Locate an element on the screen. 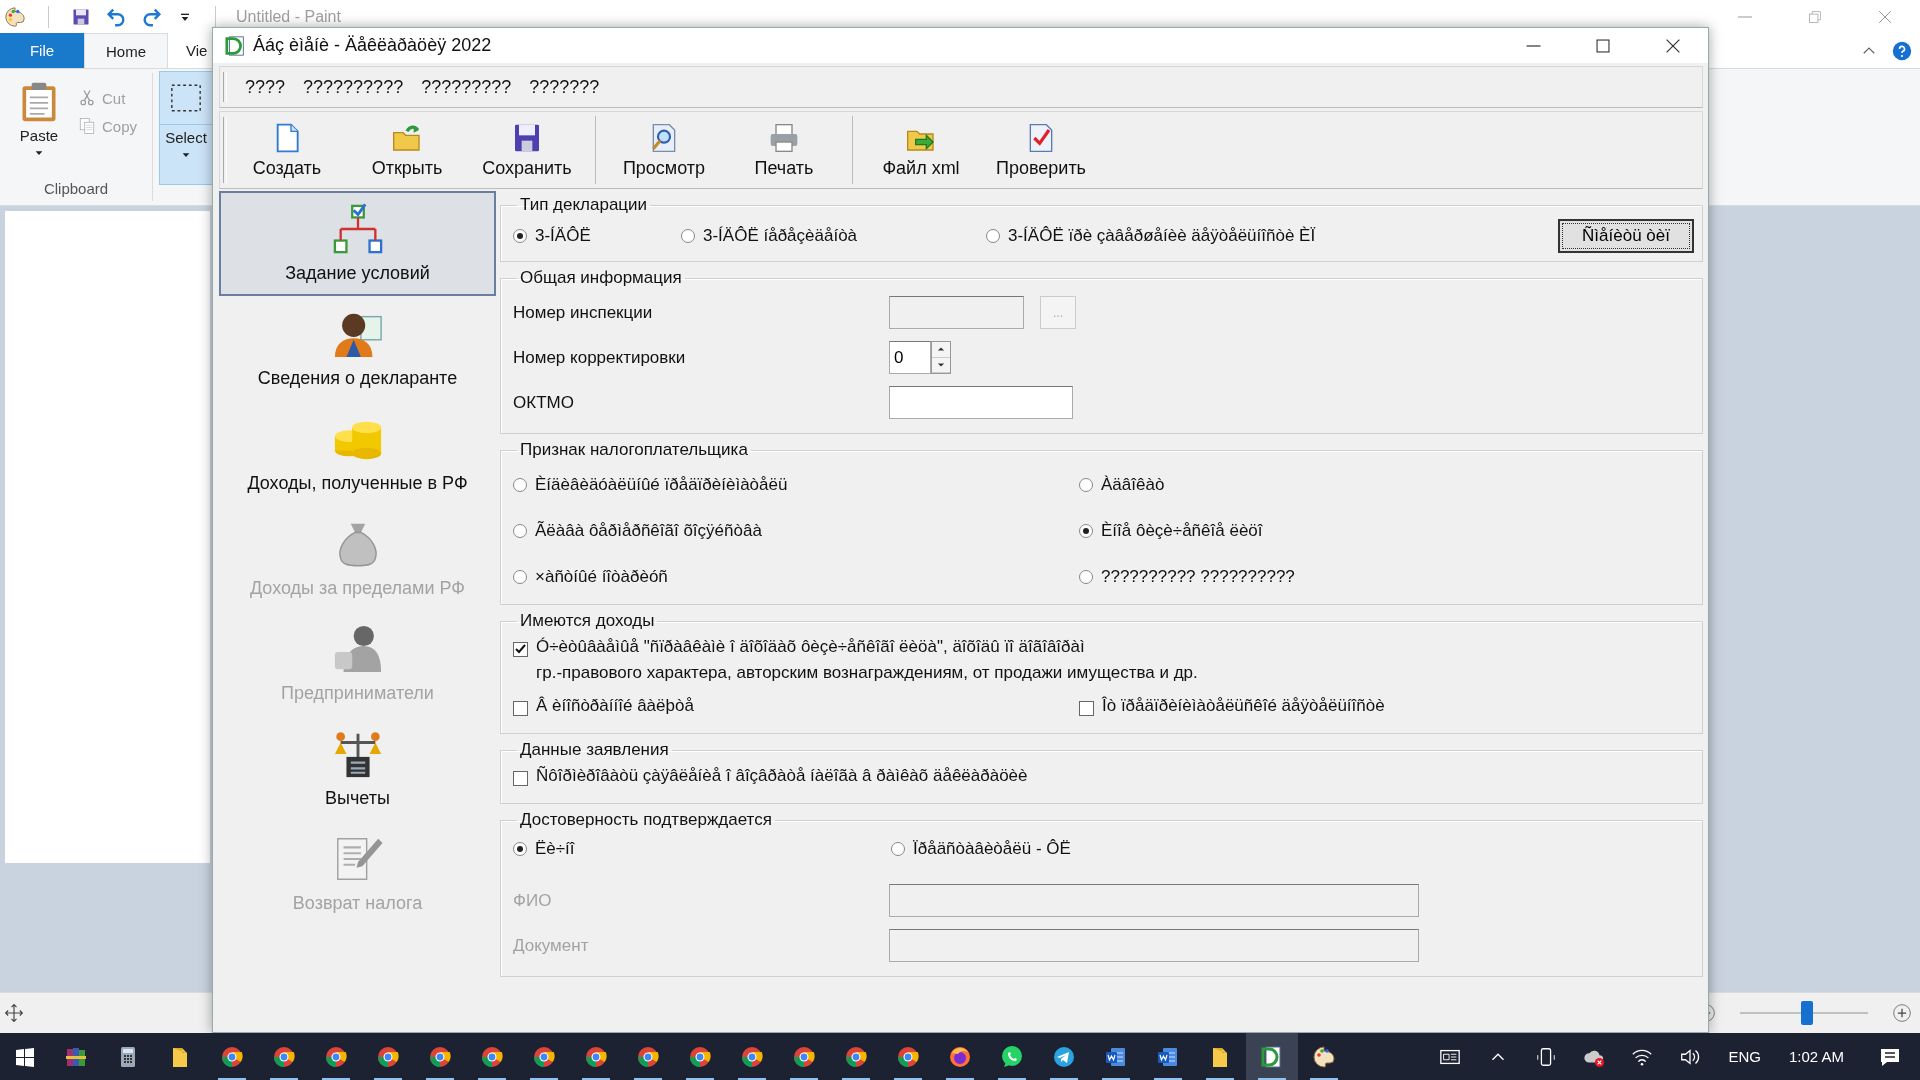  option-label: ×àñòíûé íîòàðèóñ is located at coordinates (601, 577).